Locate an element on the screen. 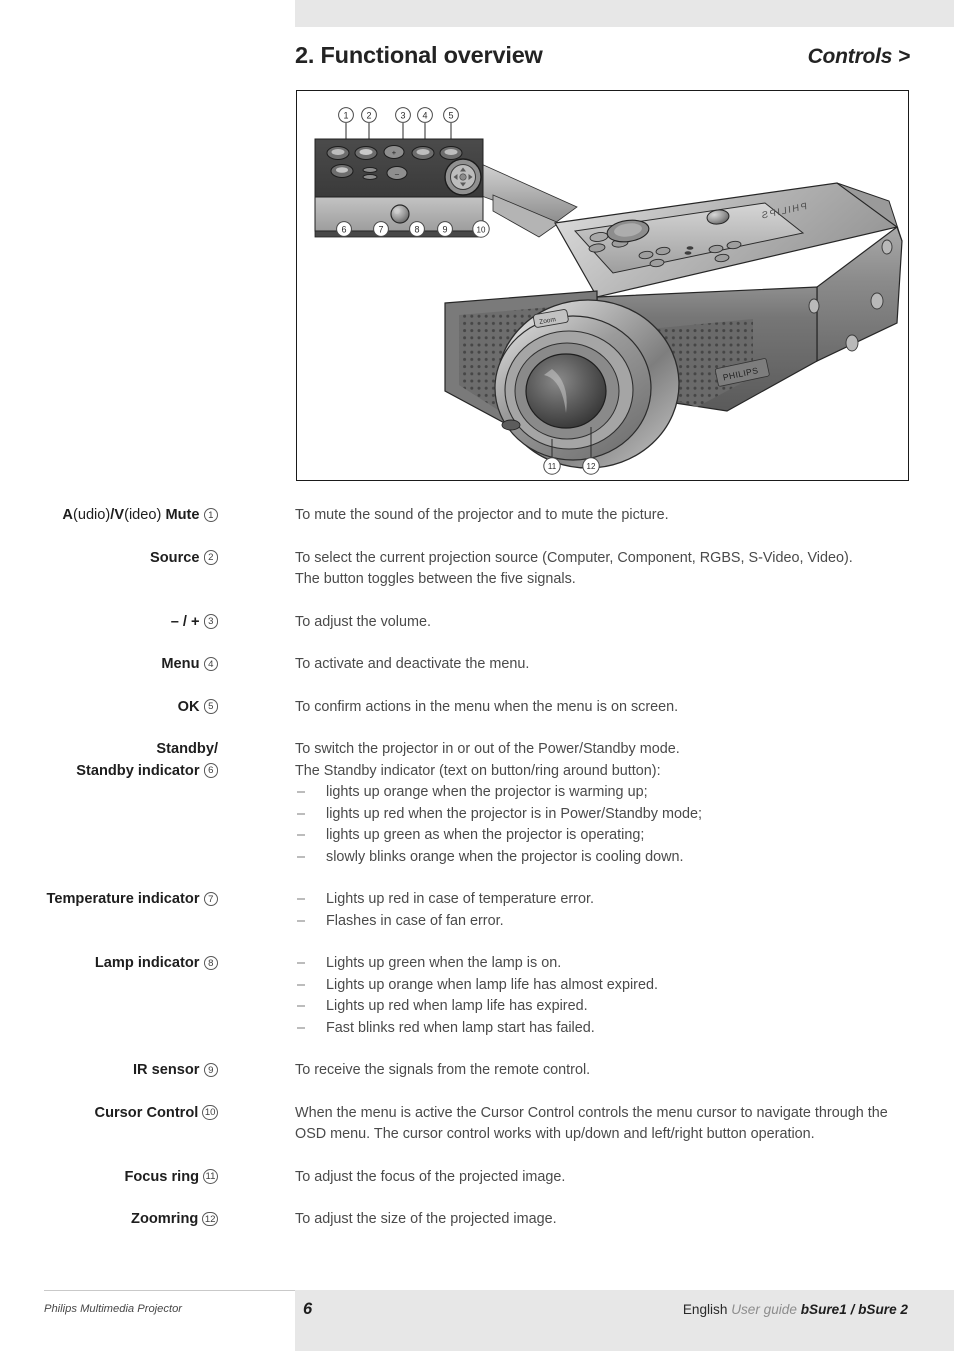 The height and width of the screenshot is (1351, 954). callout-number-3: 3 is located at coordinates (210, 621).